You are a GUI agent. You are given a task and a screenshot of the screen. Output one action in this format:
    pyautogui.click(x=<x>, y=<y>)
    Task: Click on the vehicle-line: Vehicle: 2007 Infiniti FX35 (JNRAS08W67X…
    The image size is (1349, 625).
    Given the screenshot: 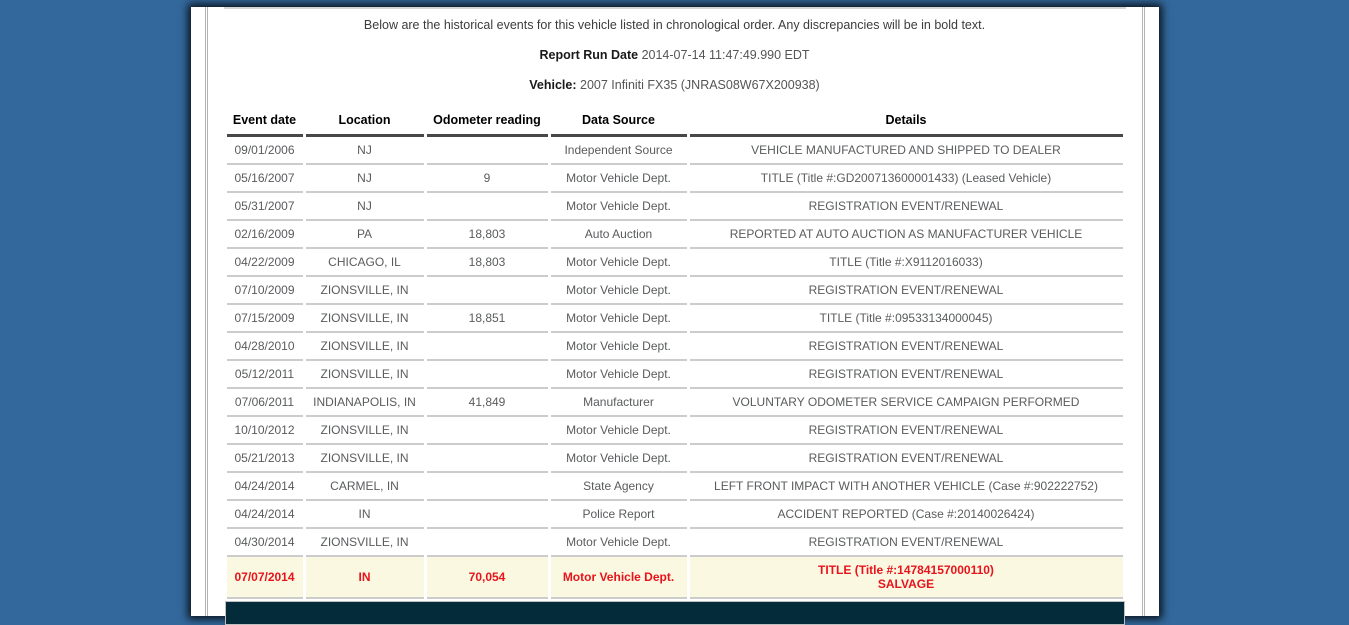 What is the action you would take?
    pyautogui.click(x=675, y=85)
    